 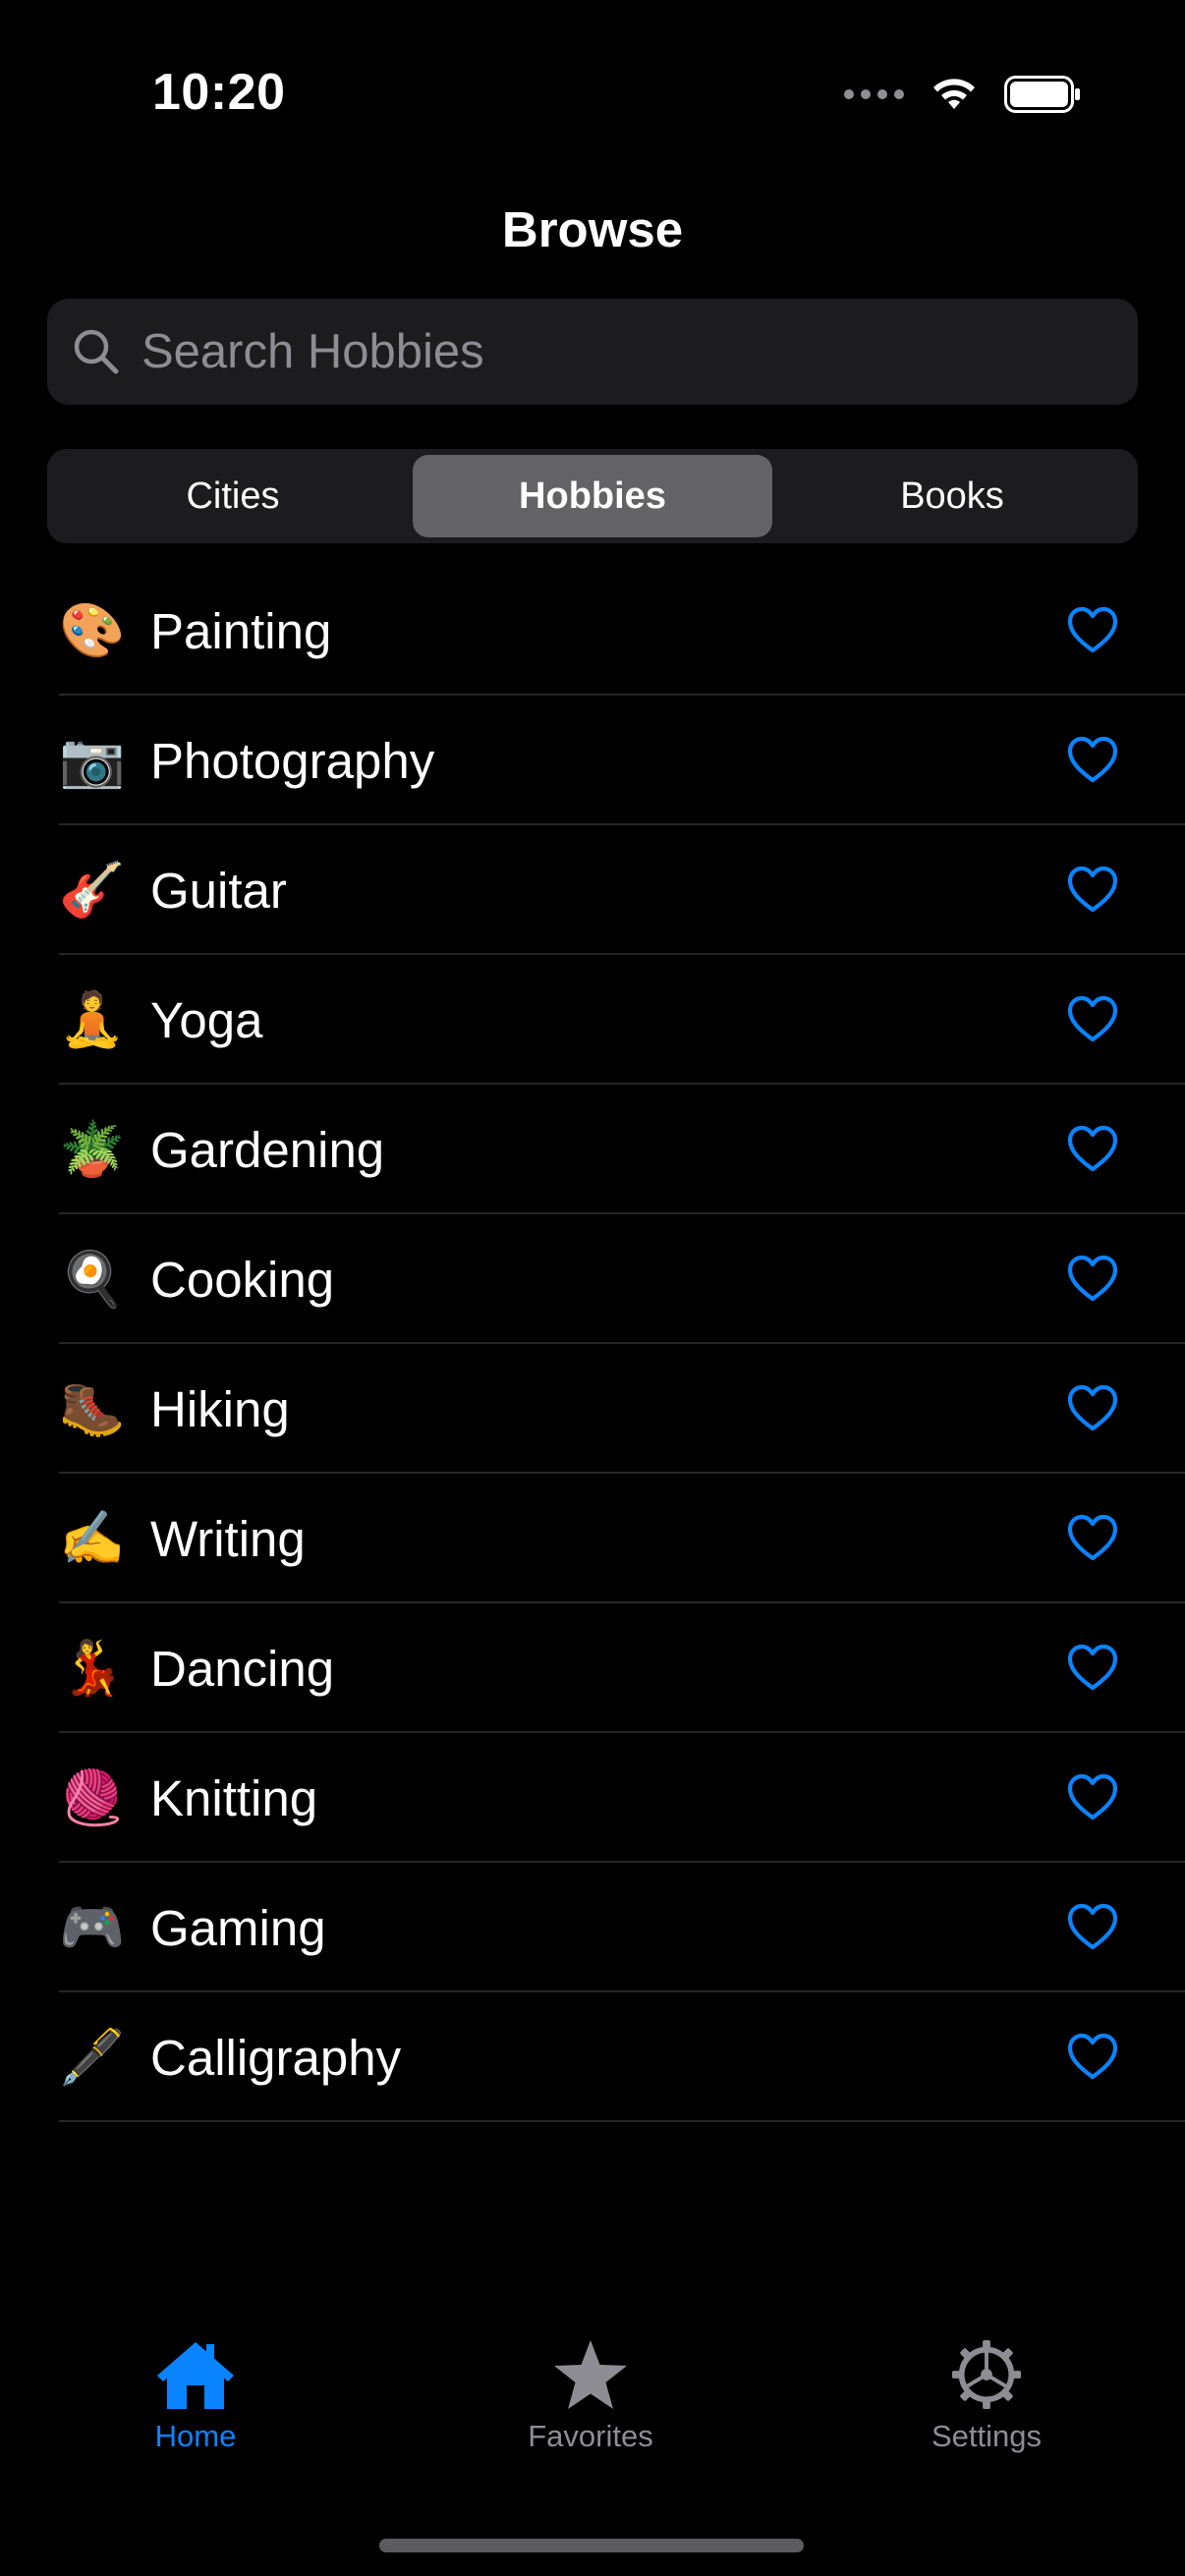 What do you see at coordinates (954, 94) in the screenshot?
I see `wifi-icon` at bounding box center [954, 94].